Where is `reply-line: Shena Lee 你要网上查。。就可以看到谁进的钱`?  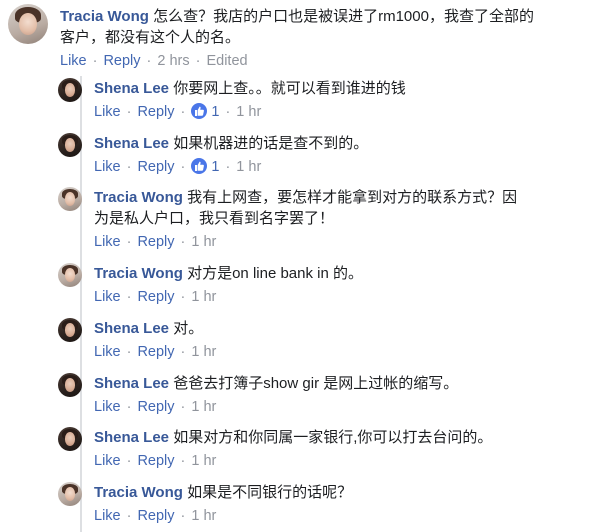 reply-line: Shena Lee 你要网上查。。就可以看到谁进的钱 is located at coordinates (250, 88).